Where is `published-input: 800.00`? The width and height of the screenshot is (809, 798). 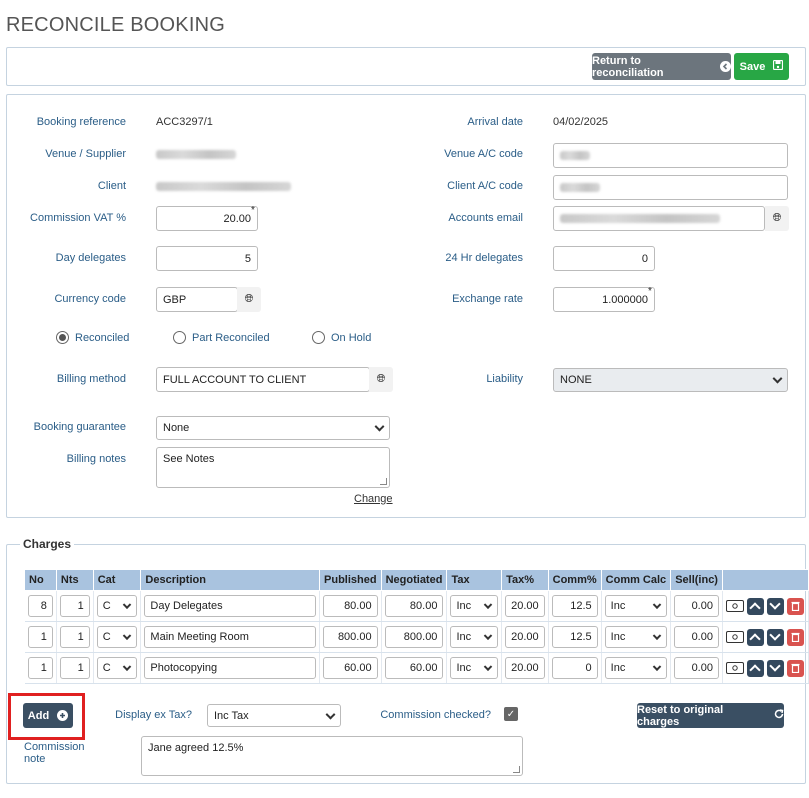
published-input: 800.00 is located at coordinates (350, 637).